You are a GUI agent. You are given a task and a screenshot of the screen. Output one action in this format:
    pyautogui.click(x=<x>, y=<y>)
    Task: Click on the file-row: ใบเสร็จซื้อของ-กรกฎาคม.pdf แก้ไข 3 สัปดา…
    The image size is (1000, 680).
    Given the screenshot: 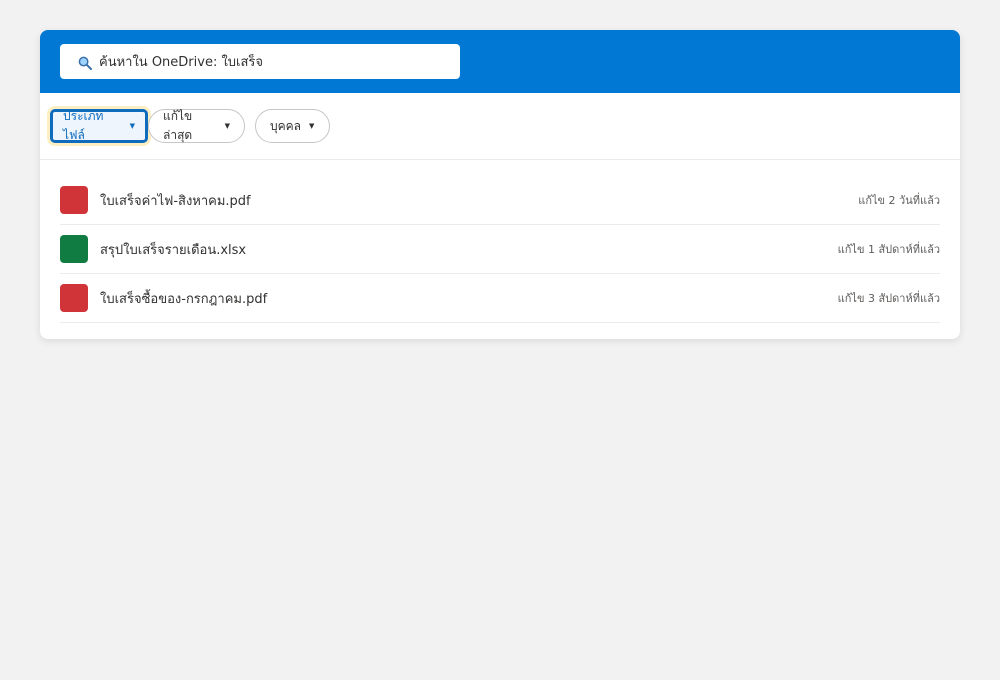 What is the action you would take?
    pyautogui.click(x=500, y=298)
    